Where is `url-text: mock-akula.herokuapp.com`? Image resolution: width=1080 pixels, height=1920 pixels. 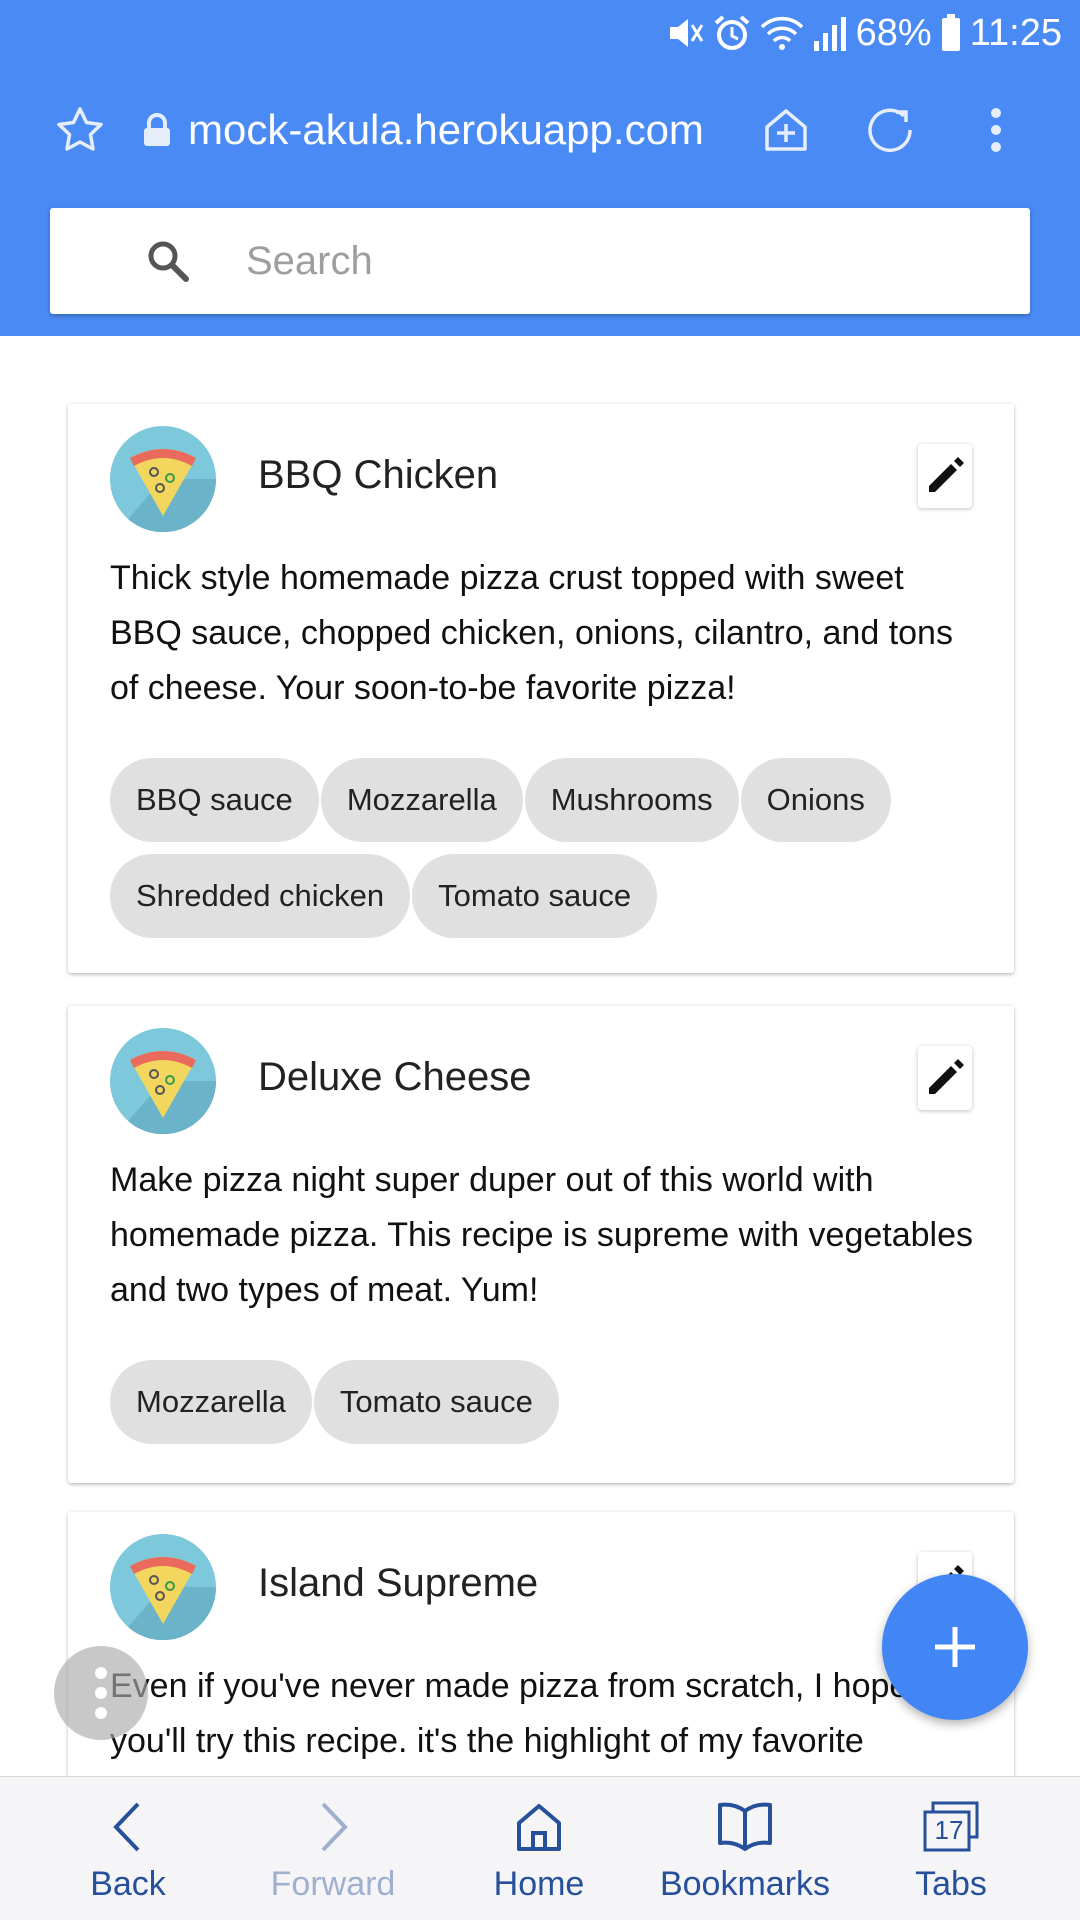
url-text: mock-akula.herokuapp.com is located at coordinates (446, 129).